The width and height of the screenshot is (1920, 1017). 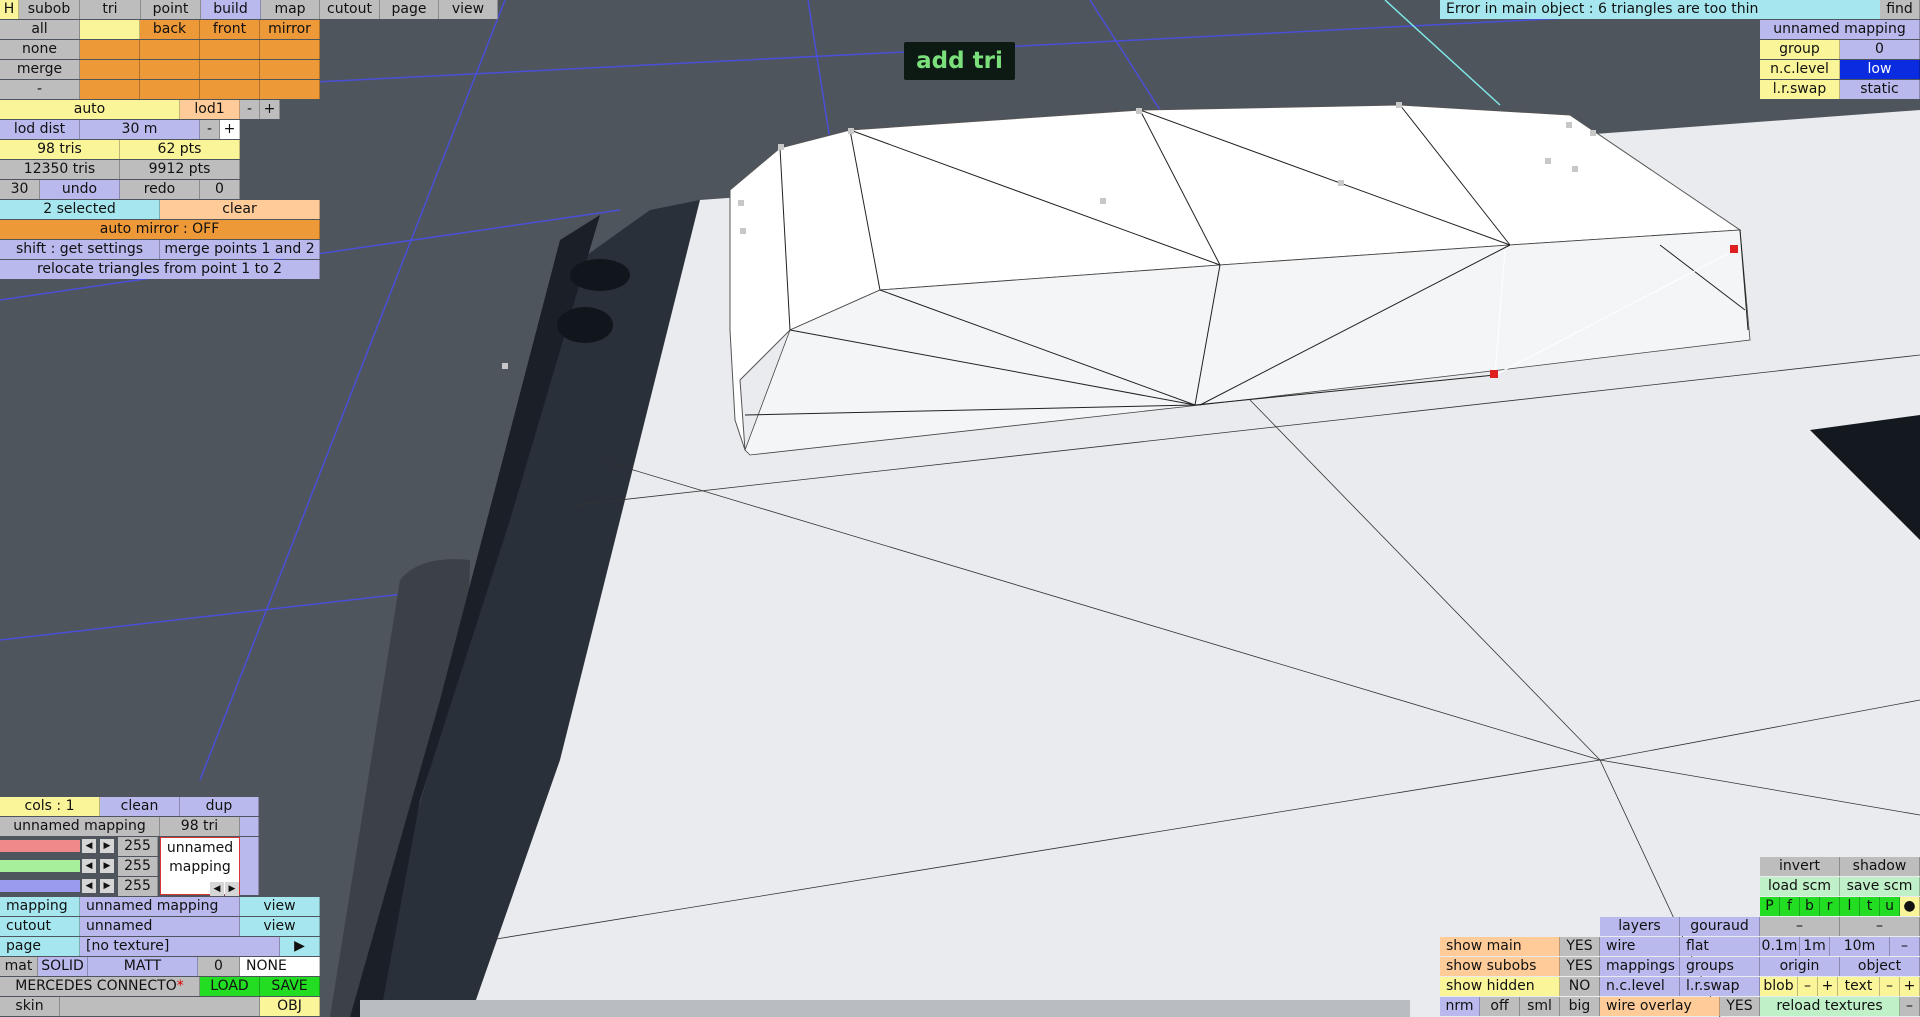 What do you see at coordinates (1910, 986) in the screenshot?
I see `text-plus: +` at bounding box center [1910, 986].